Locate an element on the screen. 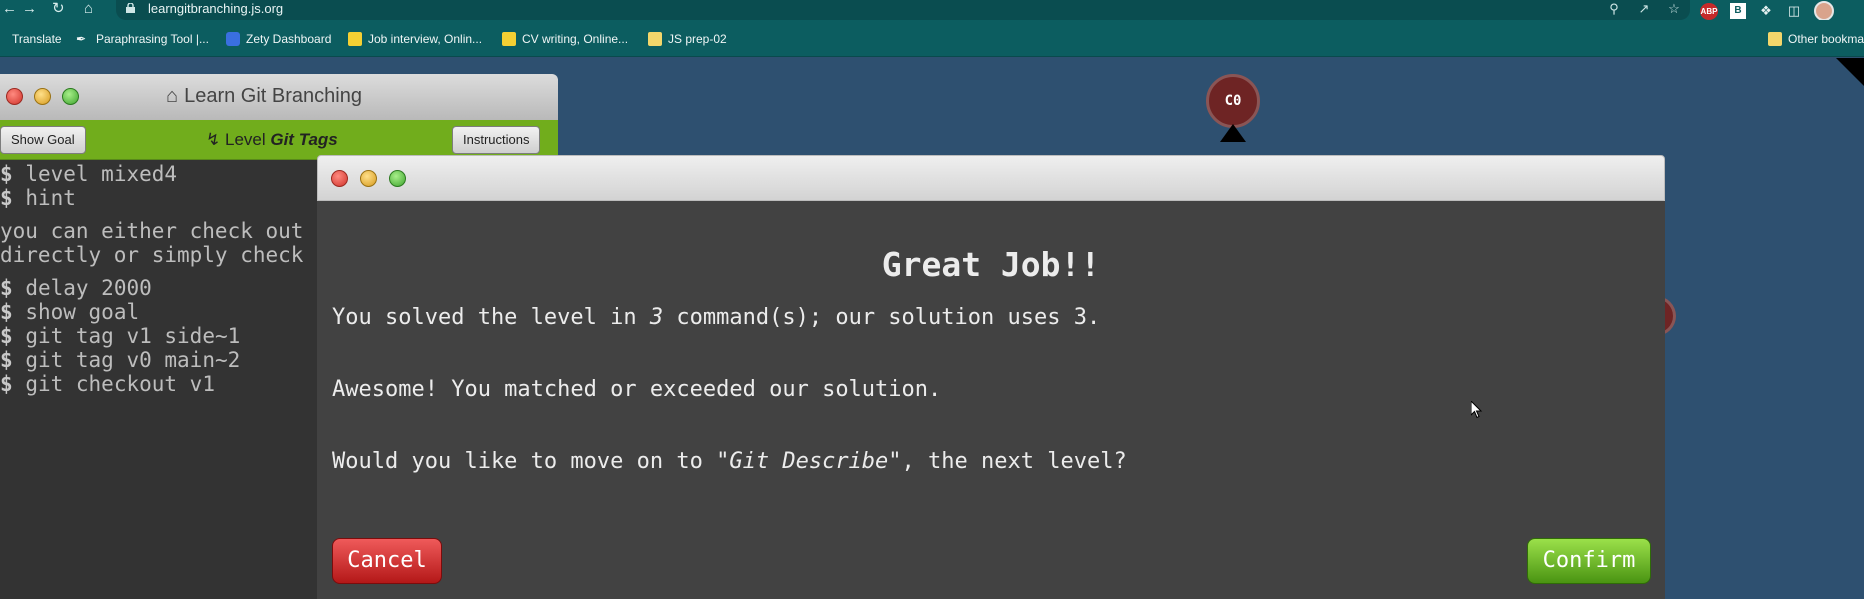 Image resolution: width=1864 pixels, height=599 pixels. mouse-cursor-icon is located at coordinates (1477, 410).